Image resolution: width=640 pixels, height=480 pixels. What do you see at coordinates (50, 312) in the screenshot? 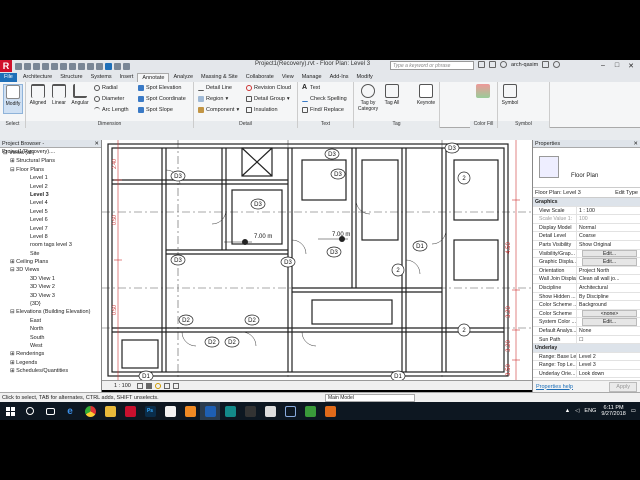
I see `tree-item: ⊟ Elevations (Building Elevation)` at bounding box center [50, 312].